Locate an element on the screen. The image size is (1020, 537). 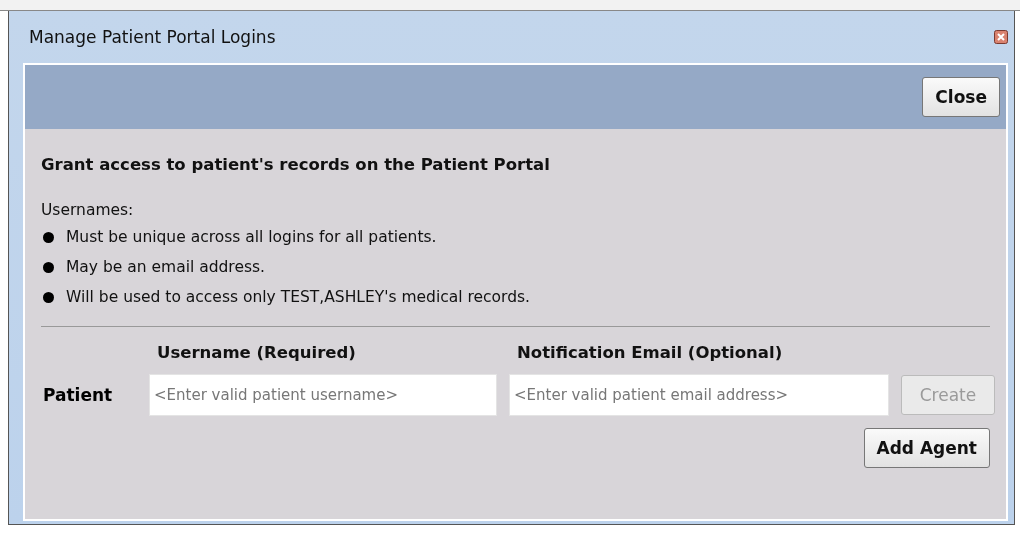
rule-text: May be an email address. is located at coordinates (166, 267).